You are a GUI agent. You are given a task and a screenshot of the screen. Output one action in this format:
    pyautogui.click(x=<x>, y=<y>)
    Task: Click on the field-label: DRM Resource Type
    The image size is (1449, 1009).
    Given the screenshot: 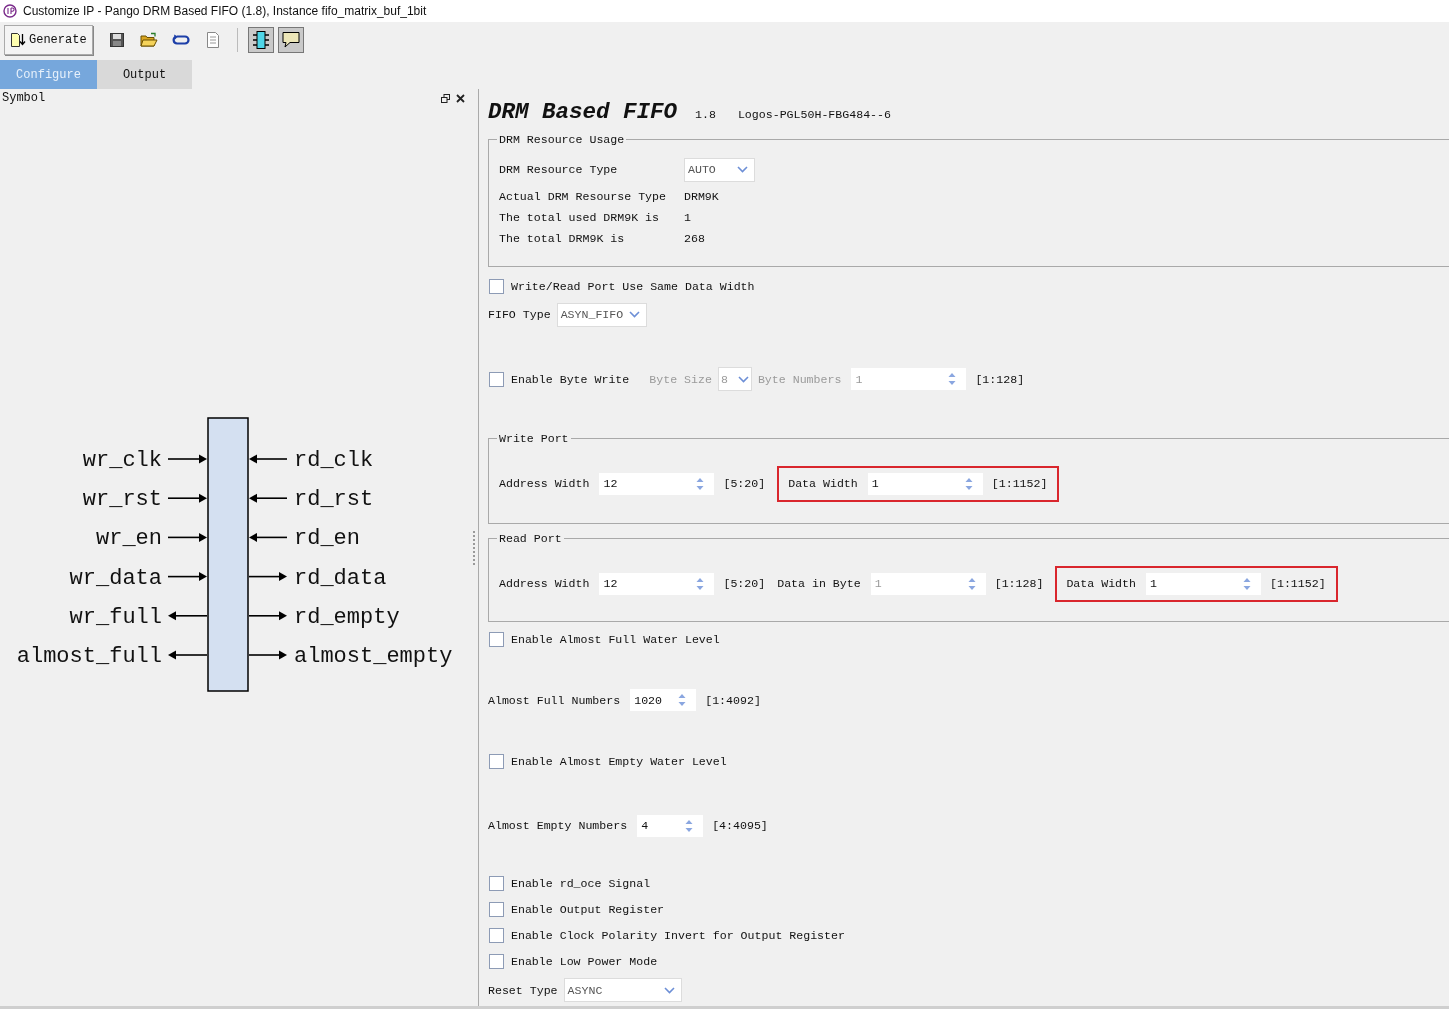 What is the action you would take?
    pyautogui.click(x=559, y=170)
    